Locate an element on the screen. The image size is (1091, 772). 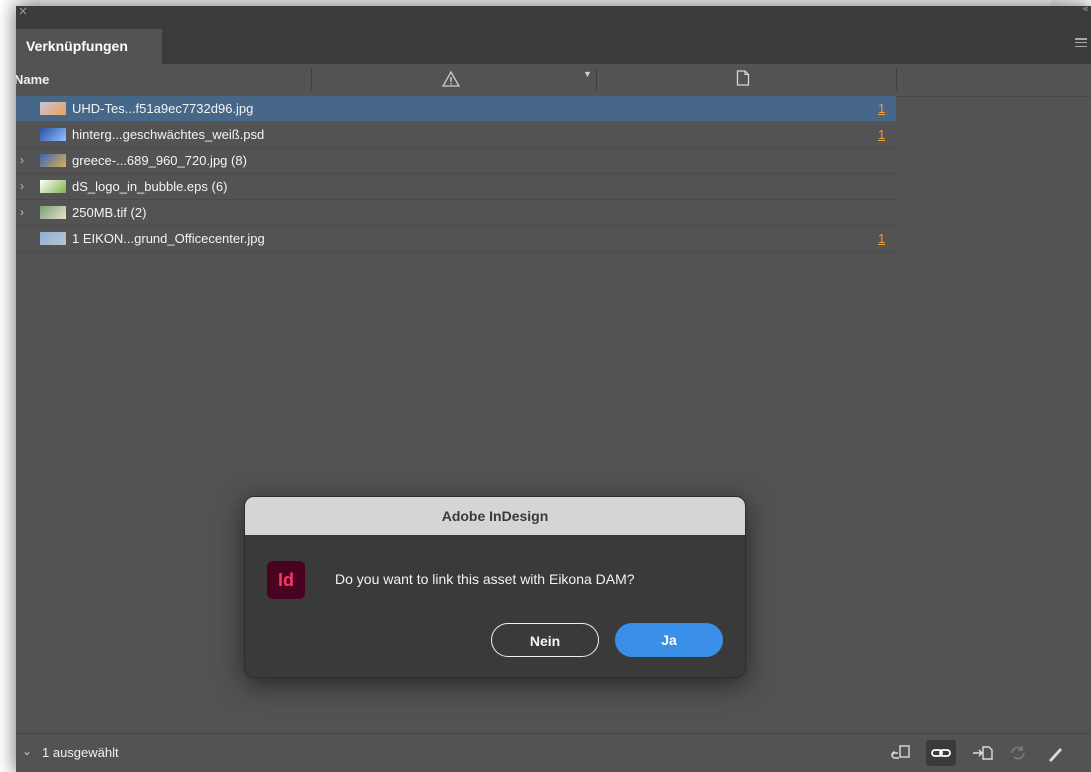
collapse-panel-icon: ‹‹ is located at coordinates (1085, 11).